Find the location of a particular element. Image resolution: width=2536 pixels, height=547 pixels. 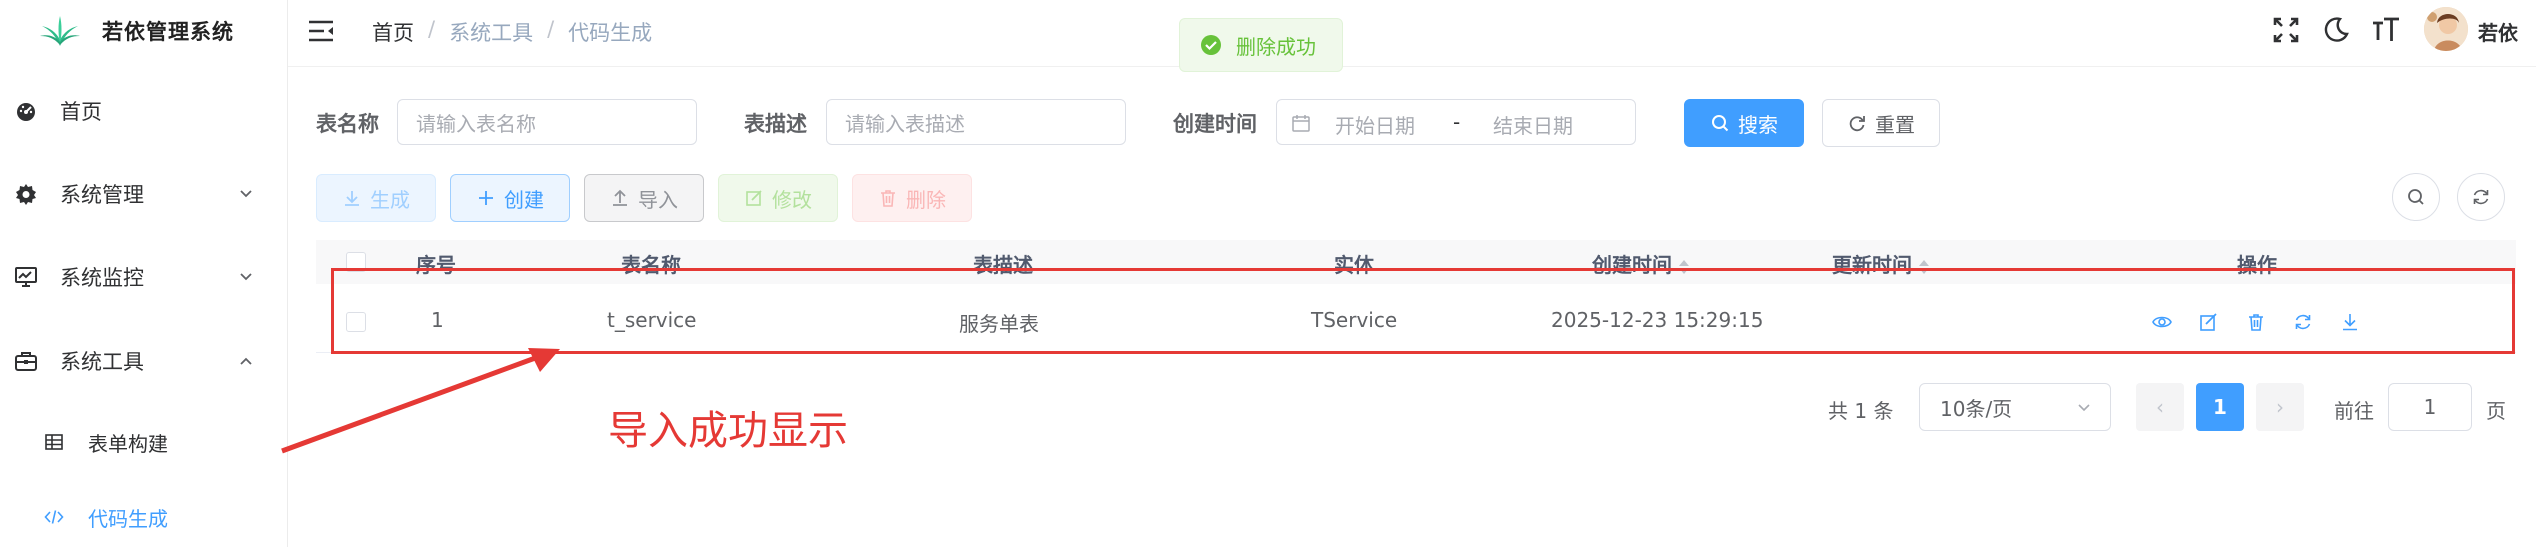

goto-page-input: 1 is located at coordinates (2430, 407).